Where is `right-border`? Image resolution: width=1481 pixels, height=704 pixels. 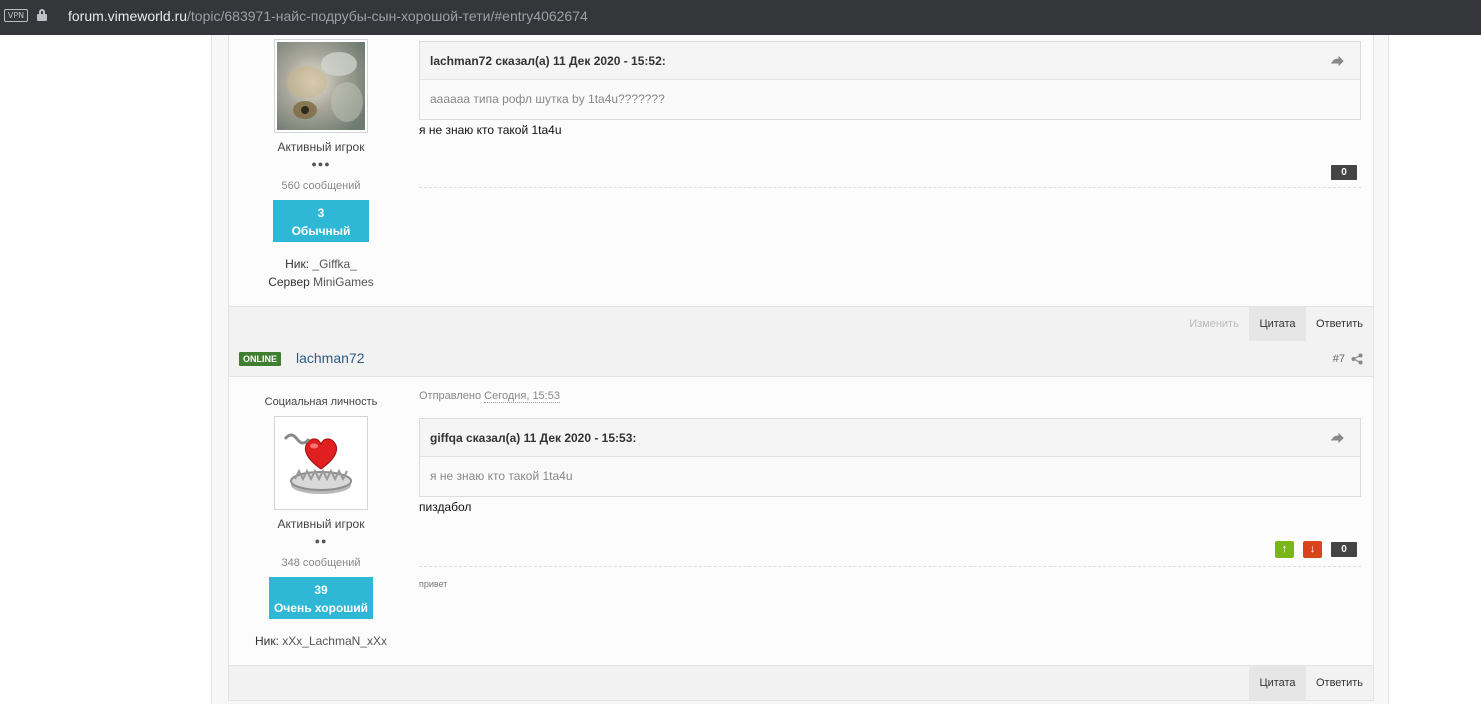
right-border is located at coordinates (1388, 369).